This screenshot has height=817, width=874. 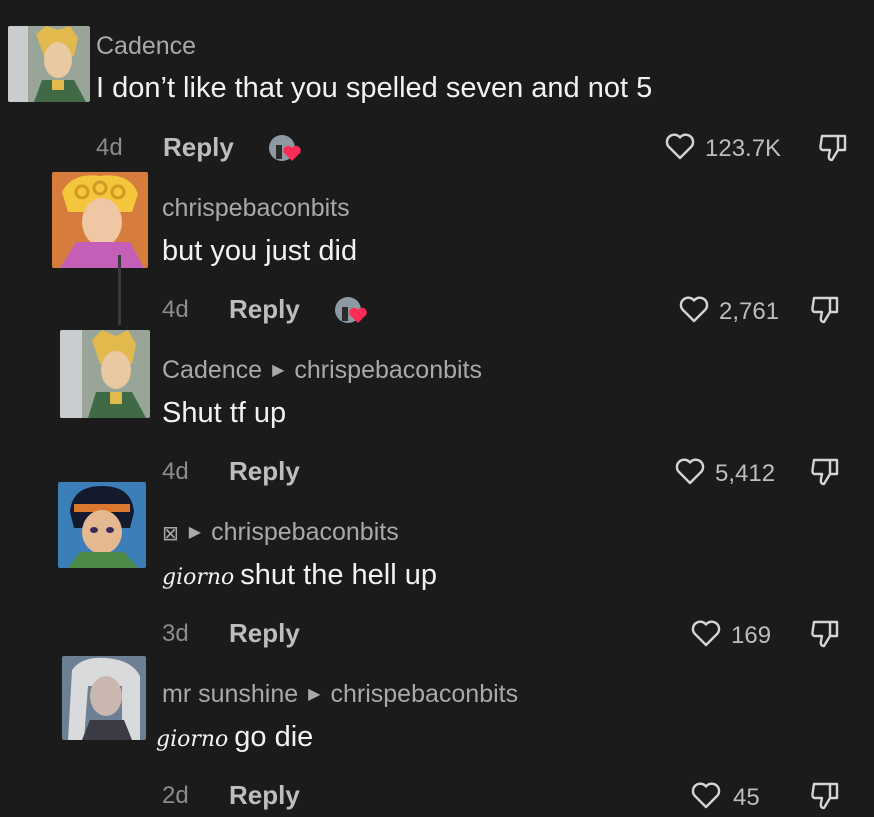 What do you see at coordinates (749, 311) in the screenshot?
I see `like-count: 2,761` at bounding box center [749, 311].